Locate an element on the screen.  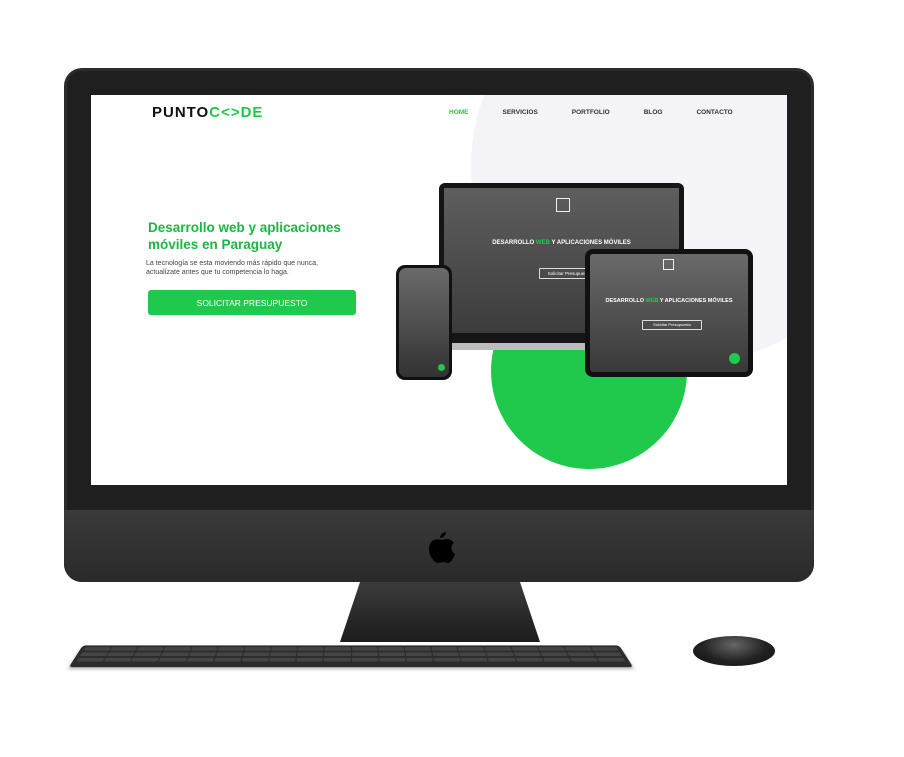
apple-logo-icon is located at coordinates (442, 547).